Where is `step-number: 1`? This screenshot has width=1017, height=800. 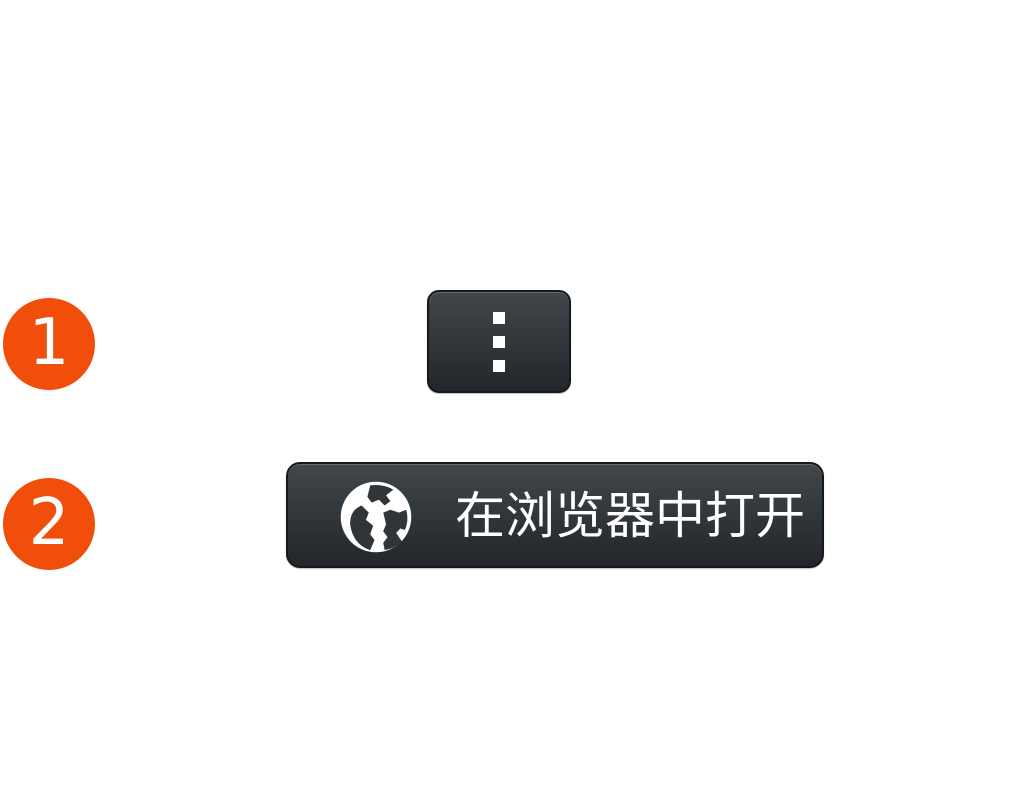 step-number: 1 is located at coordinates (49, 343).